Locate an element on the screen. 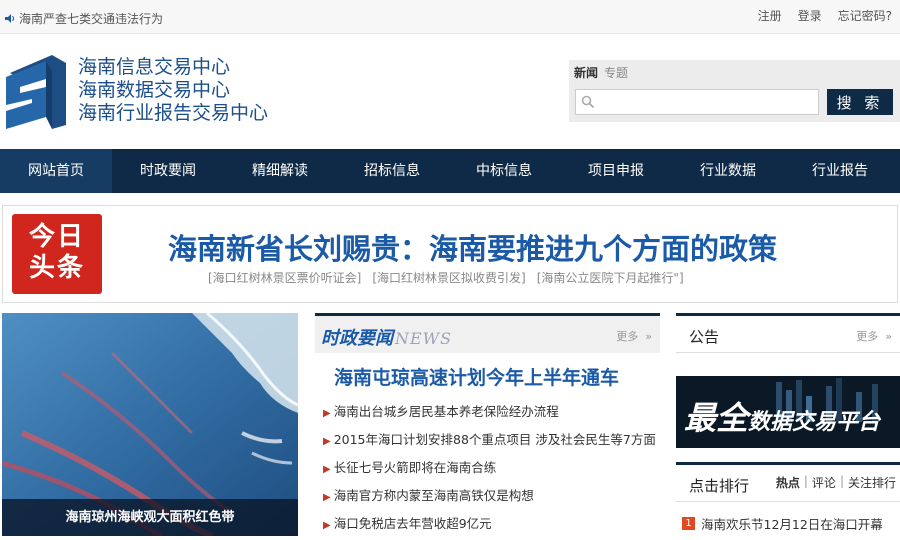  news-item: ▶ 长征七号火箭即将在海南合练 is located at coordinates (487, 468).